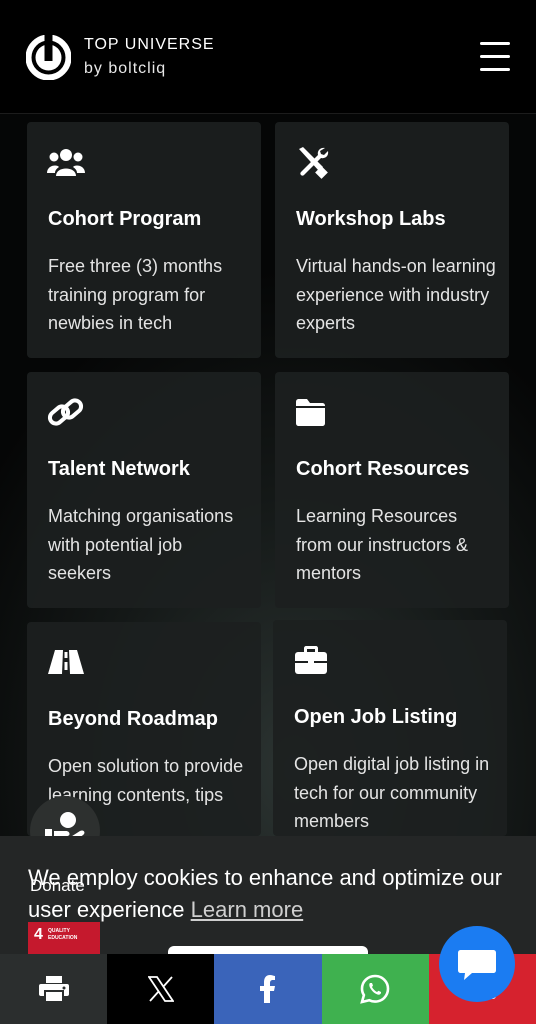 This screenshot has height=1024, width=536. I want to click on share-whatsapp-button, so click(375, 989).